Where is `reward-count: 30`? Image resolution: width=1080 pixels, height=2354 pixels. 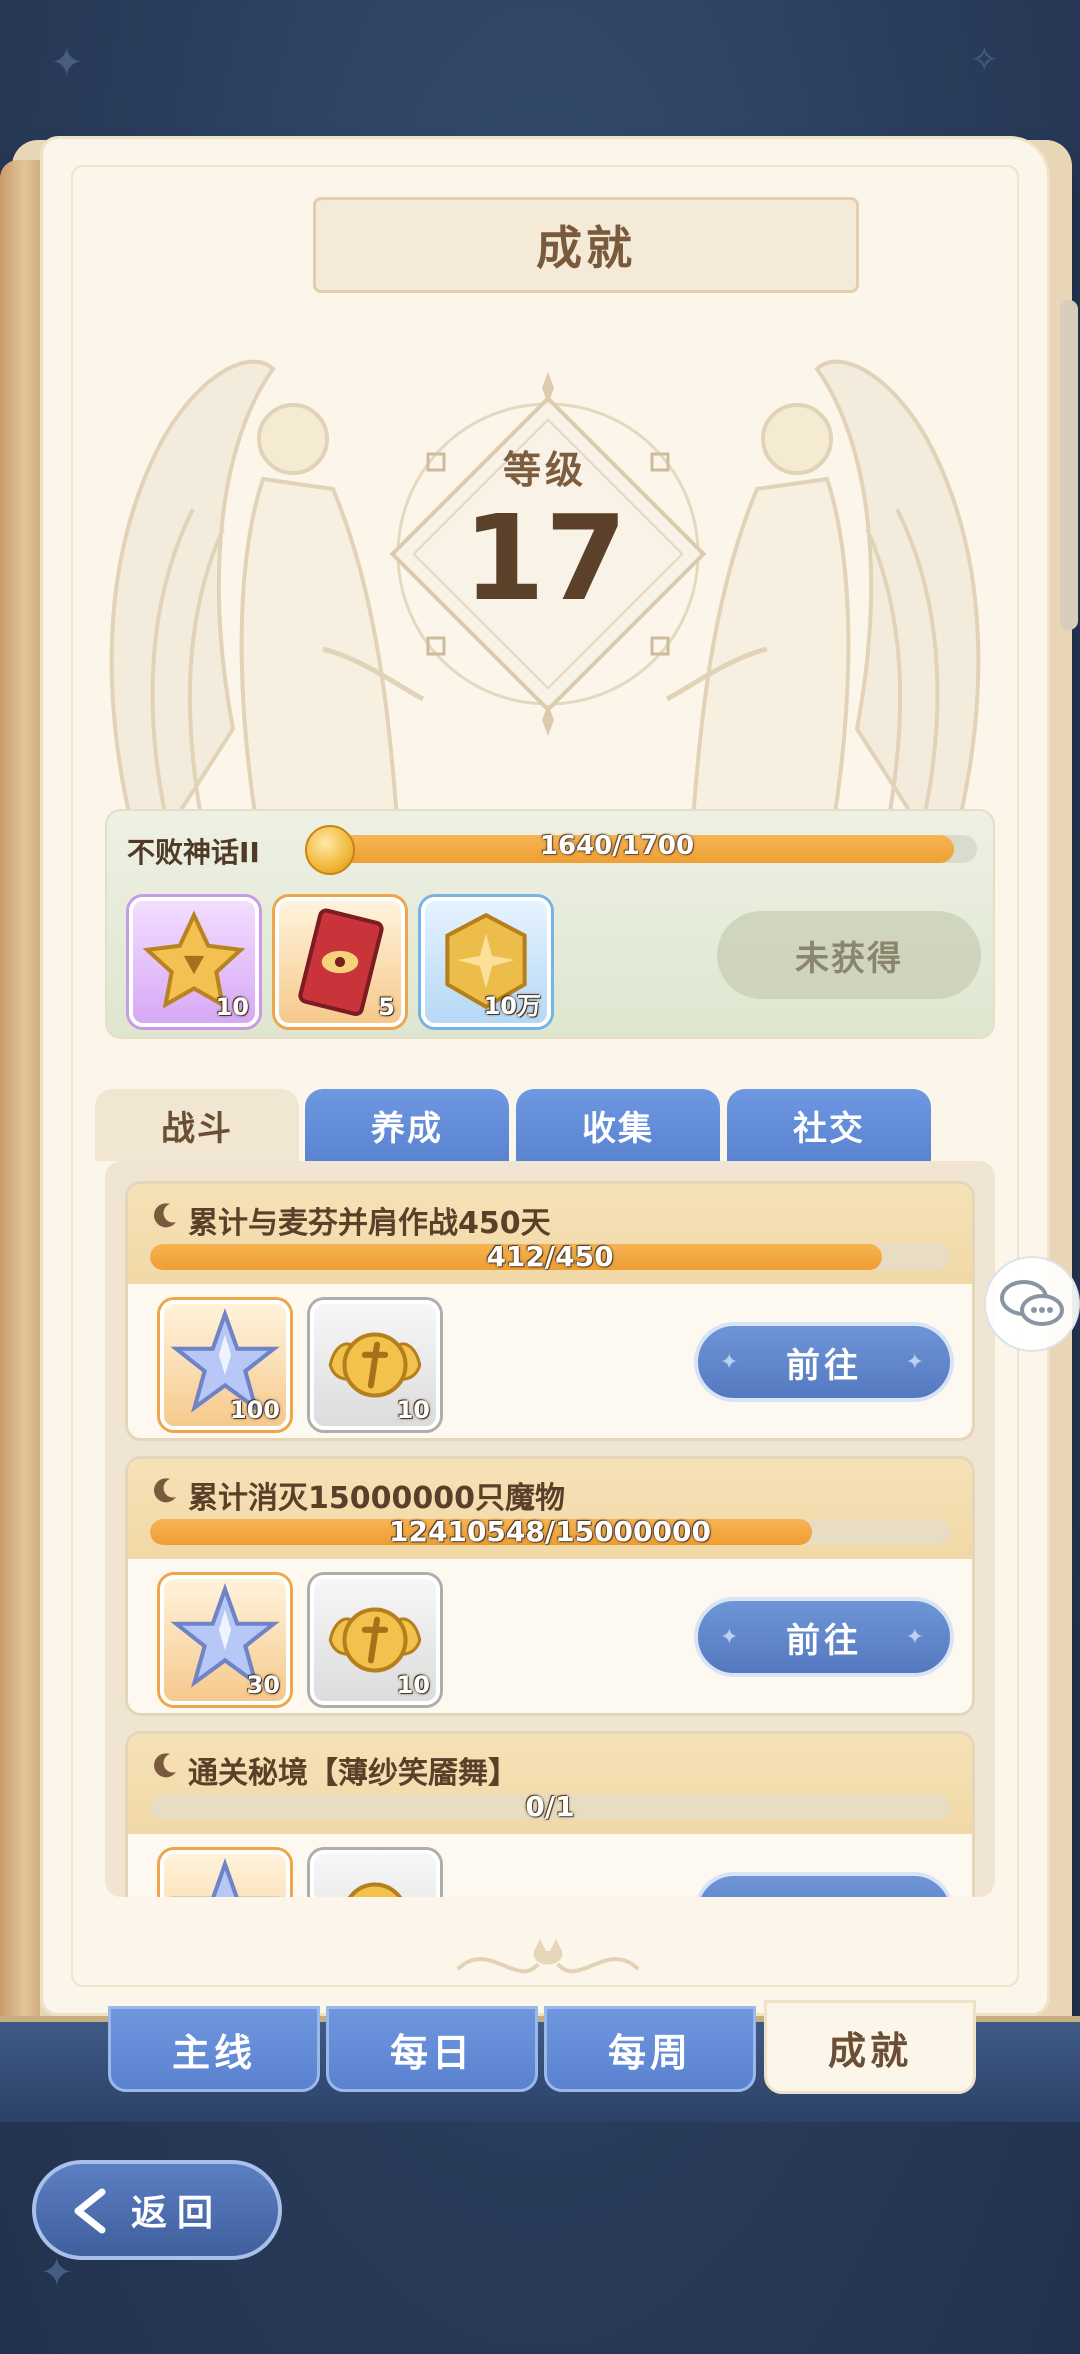
reward-count: 30 is located at coordinates (263, 1685).